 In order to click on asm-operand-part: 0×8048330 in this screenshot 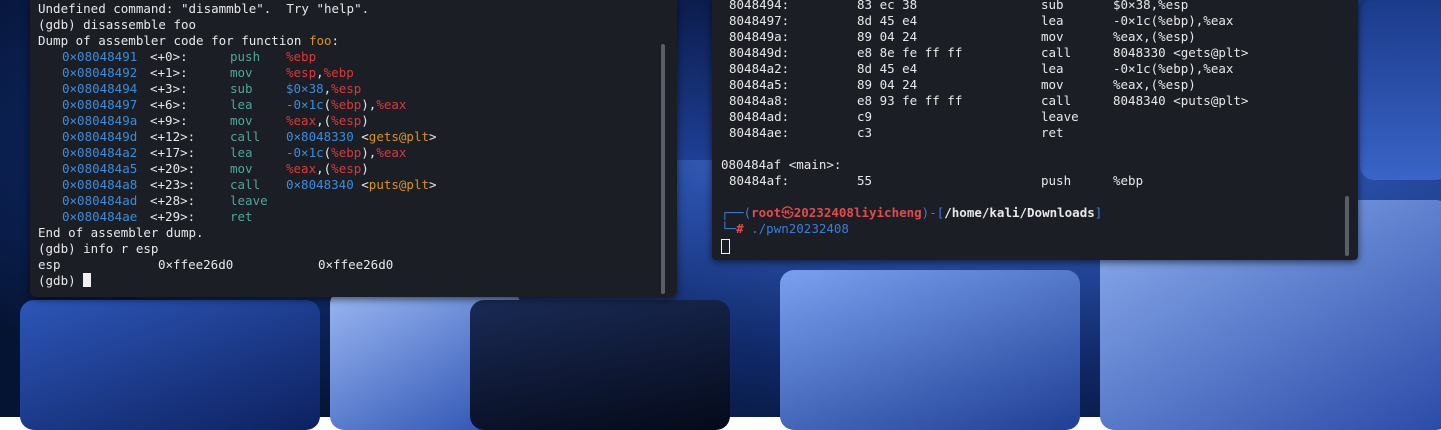, I will do `click(320, 136)`.